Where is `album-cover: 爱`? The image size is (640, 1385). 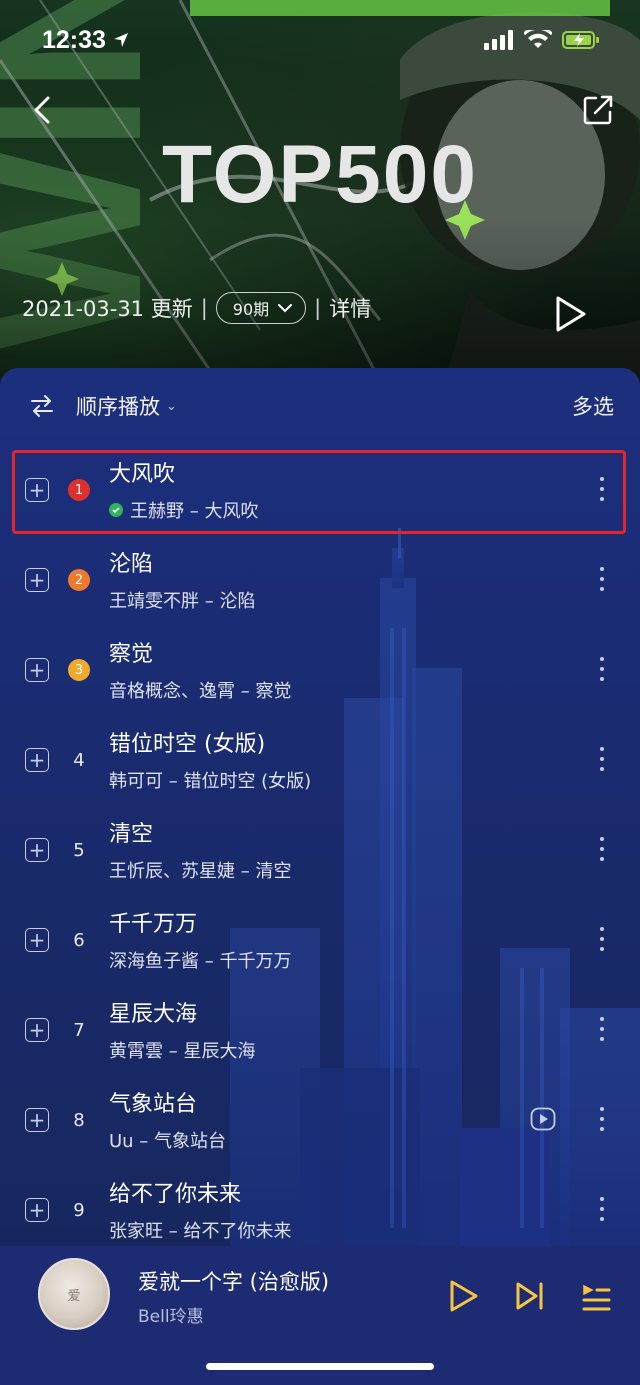 album-cover: 爱 is located at coordinates (74, 1294).